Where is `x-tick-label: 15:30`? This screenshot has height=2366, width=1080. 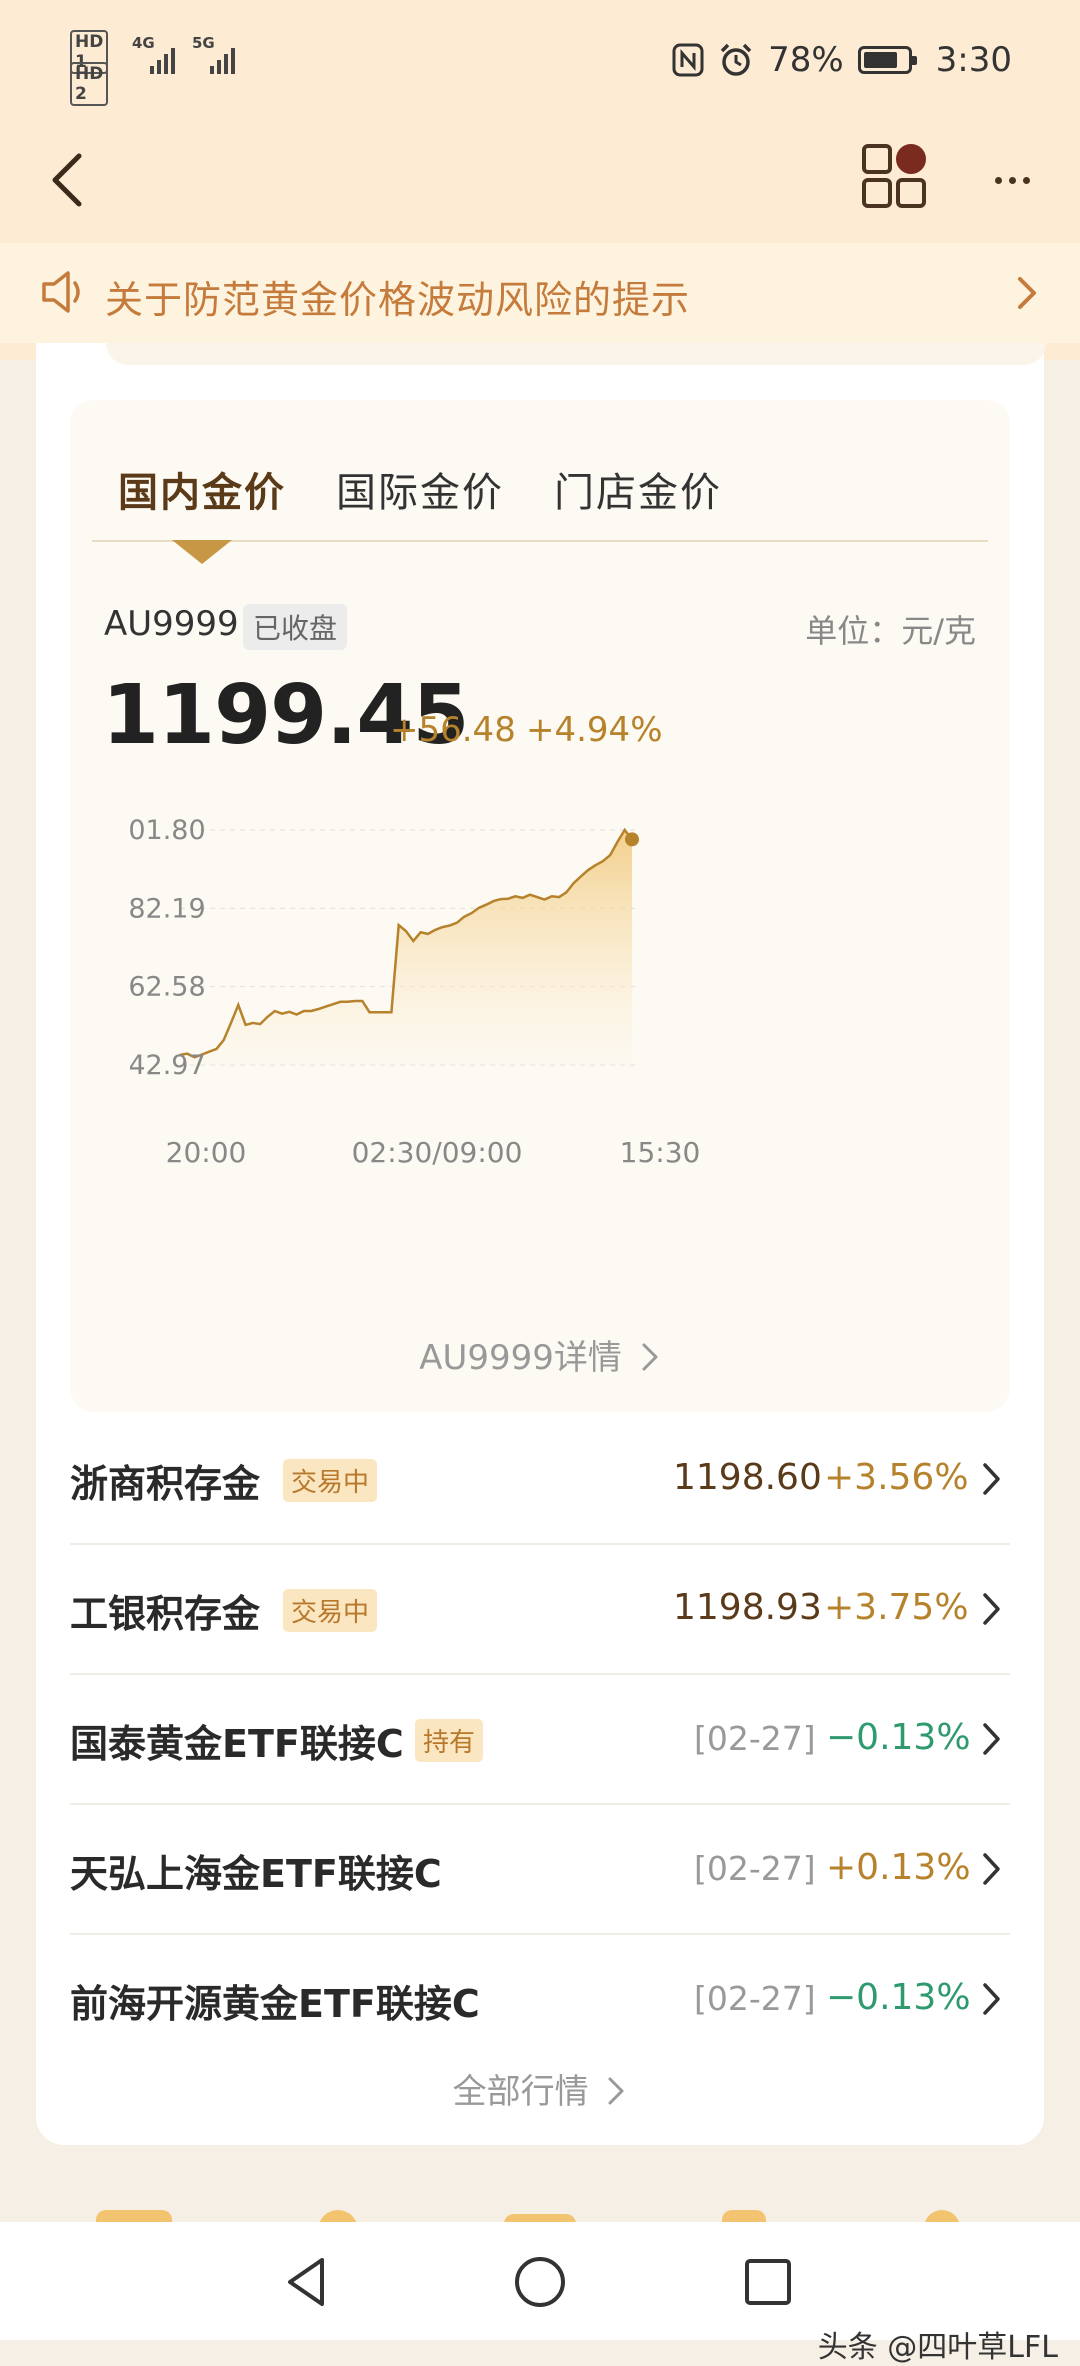 x-tick-label: 15:30 is located at coordinates (660, 1152).